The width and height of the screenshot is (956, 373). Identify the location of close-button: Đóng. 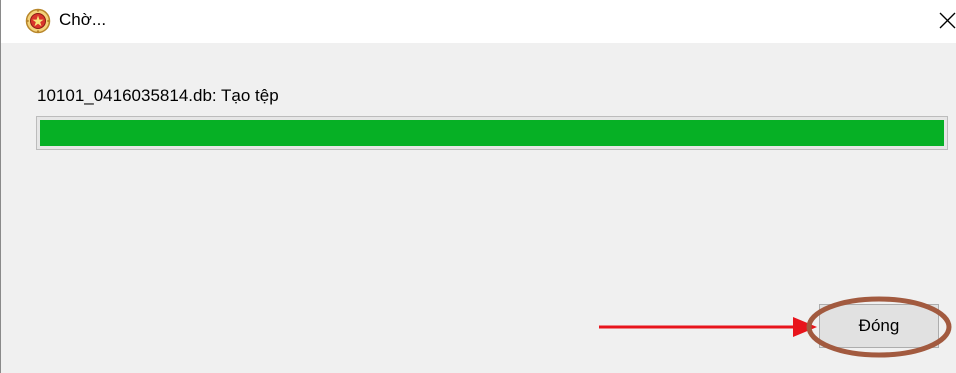
(879, 326).